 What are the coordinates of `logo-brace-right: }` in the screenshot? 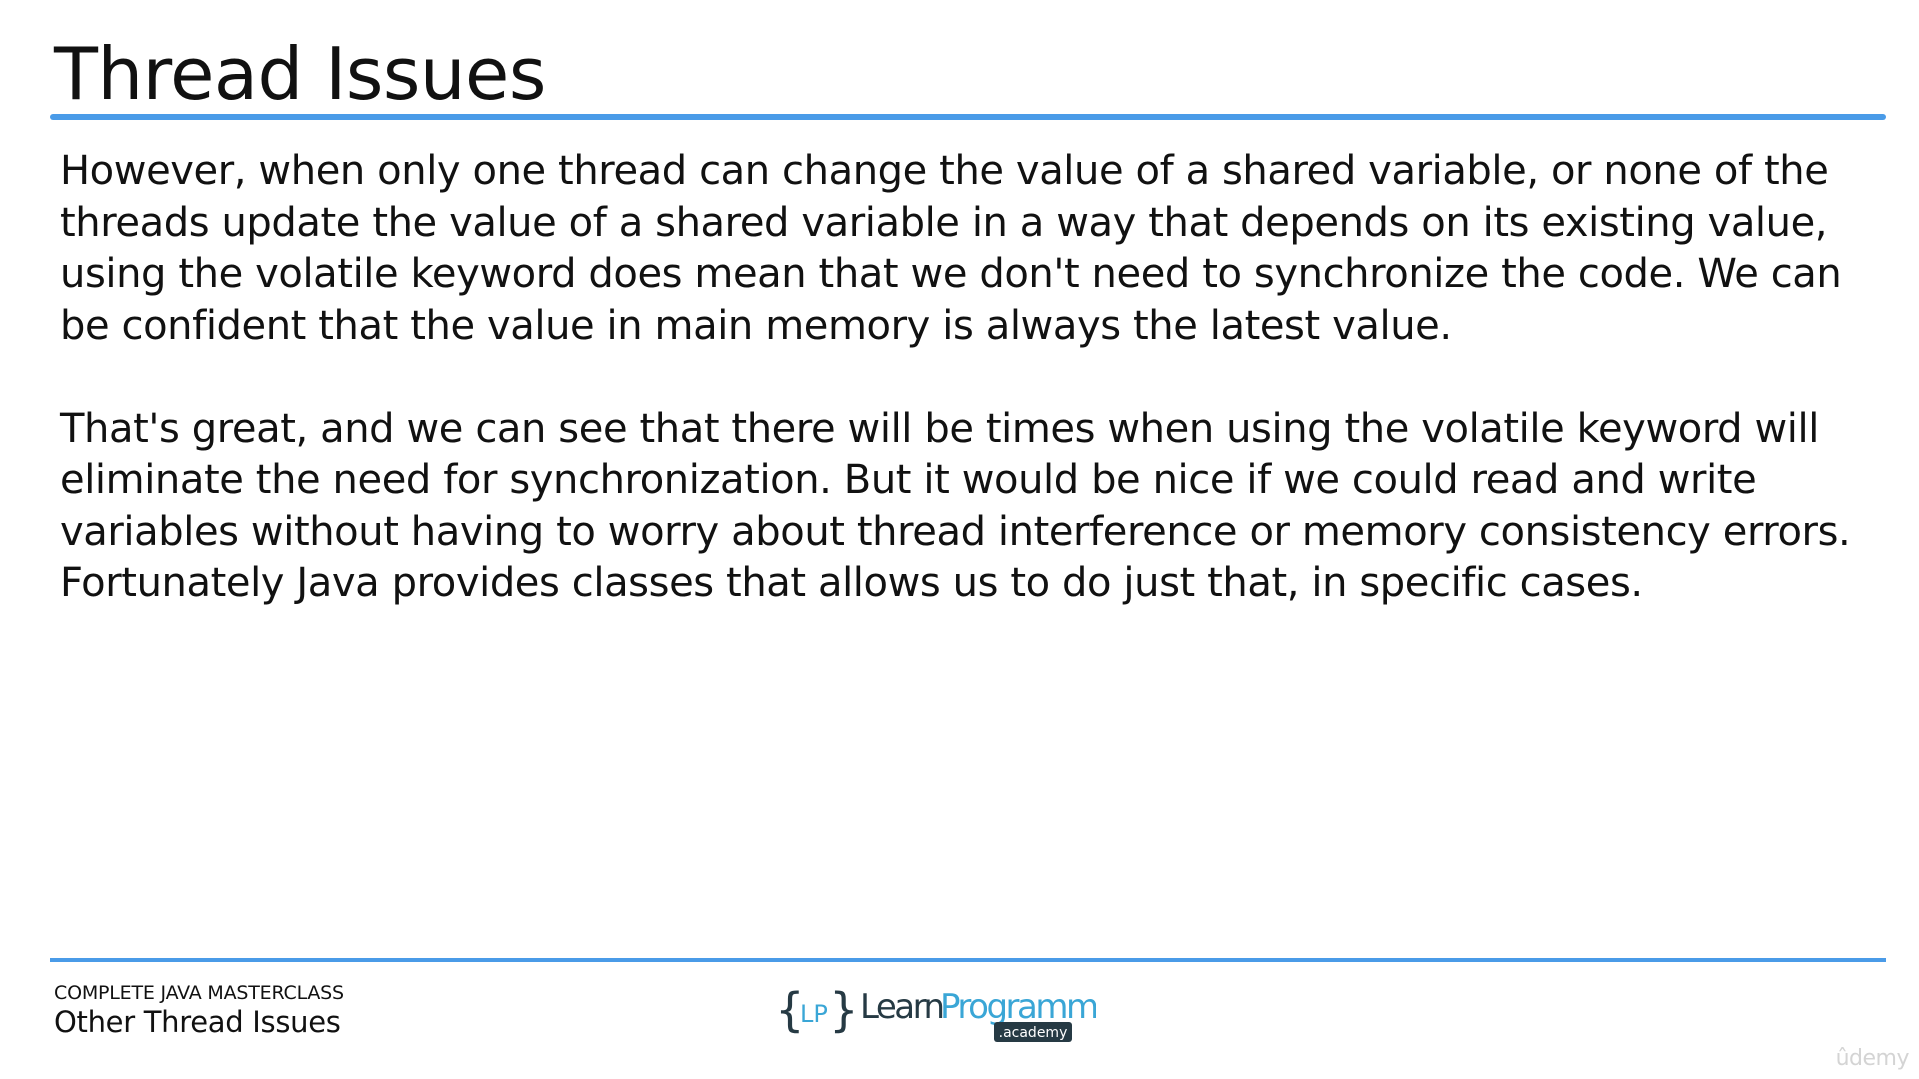 It's located at (844, 1010).